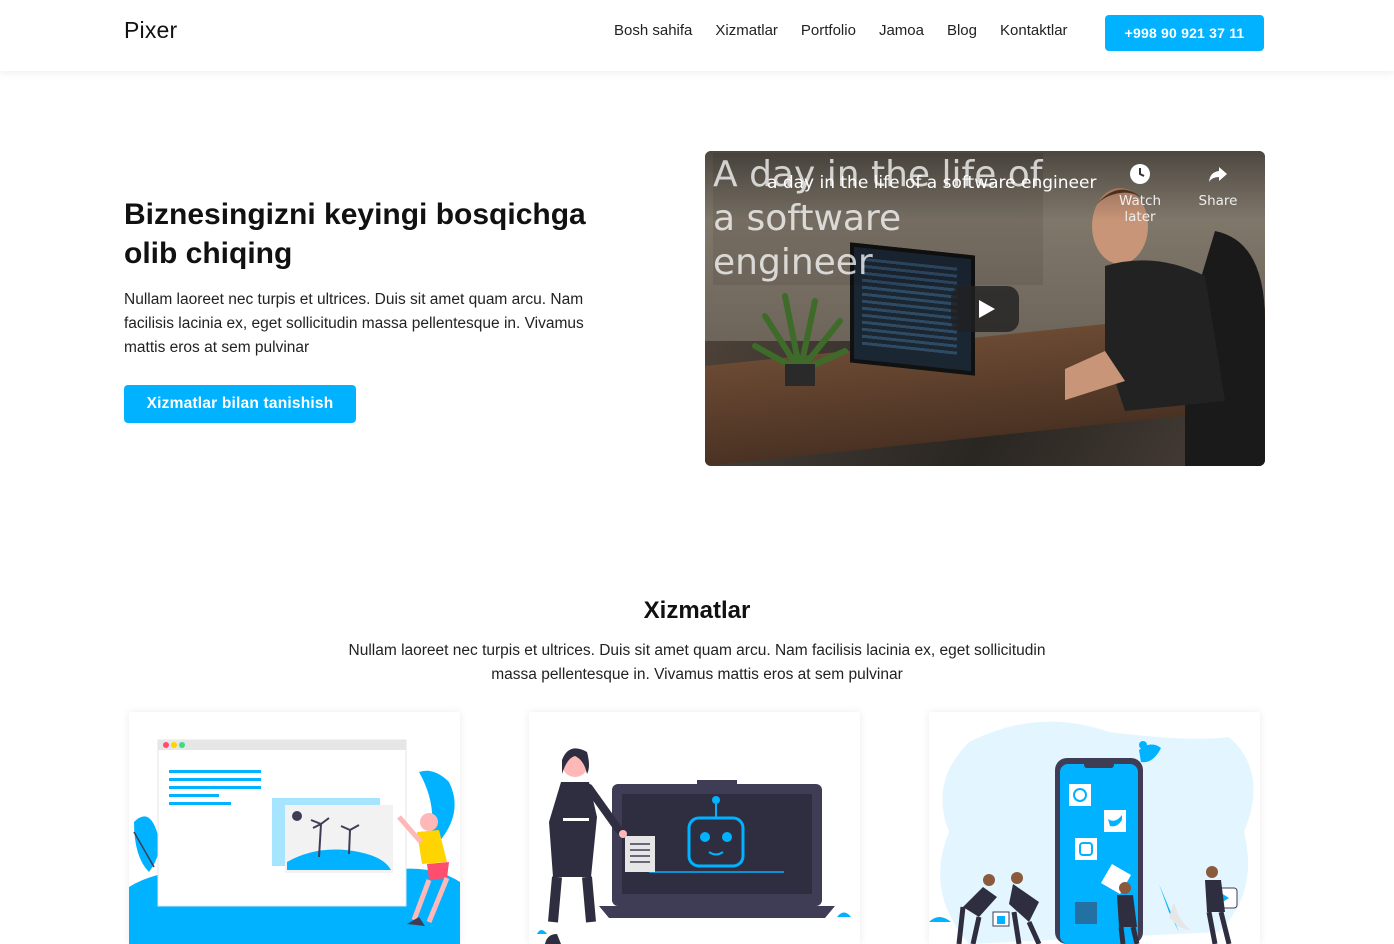 This screenshot has height=944, width=1394. What do you see at coordinates (1218, 174) in the screenshot?
I see `share-icon` at bounding box center [1218, 174].